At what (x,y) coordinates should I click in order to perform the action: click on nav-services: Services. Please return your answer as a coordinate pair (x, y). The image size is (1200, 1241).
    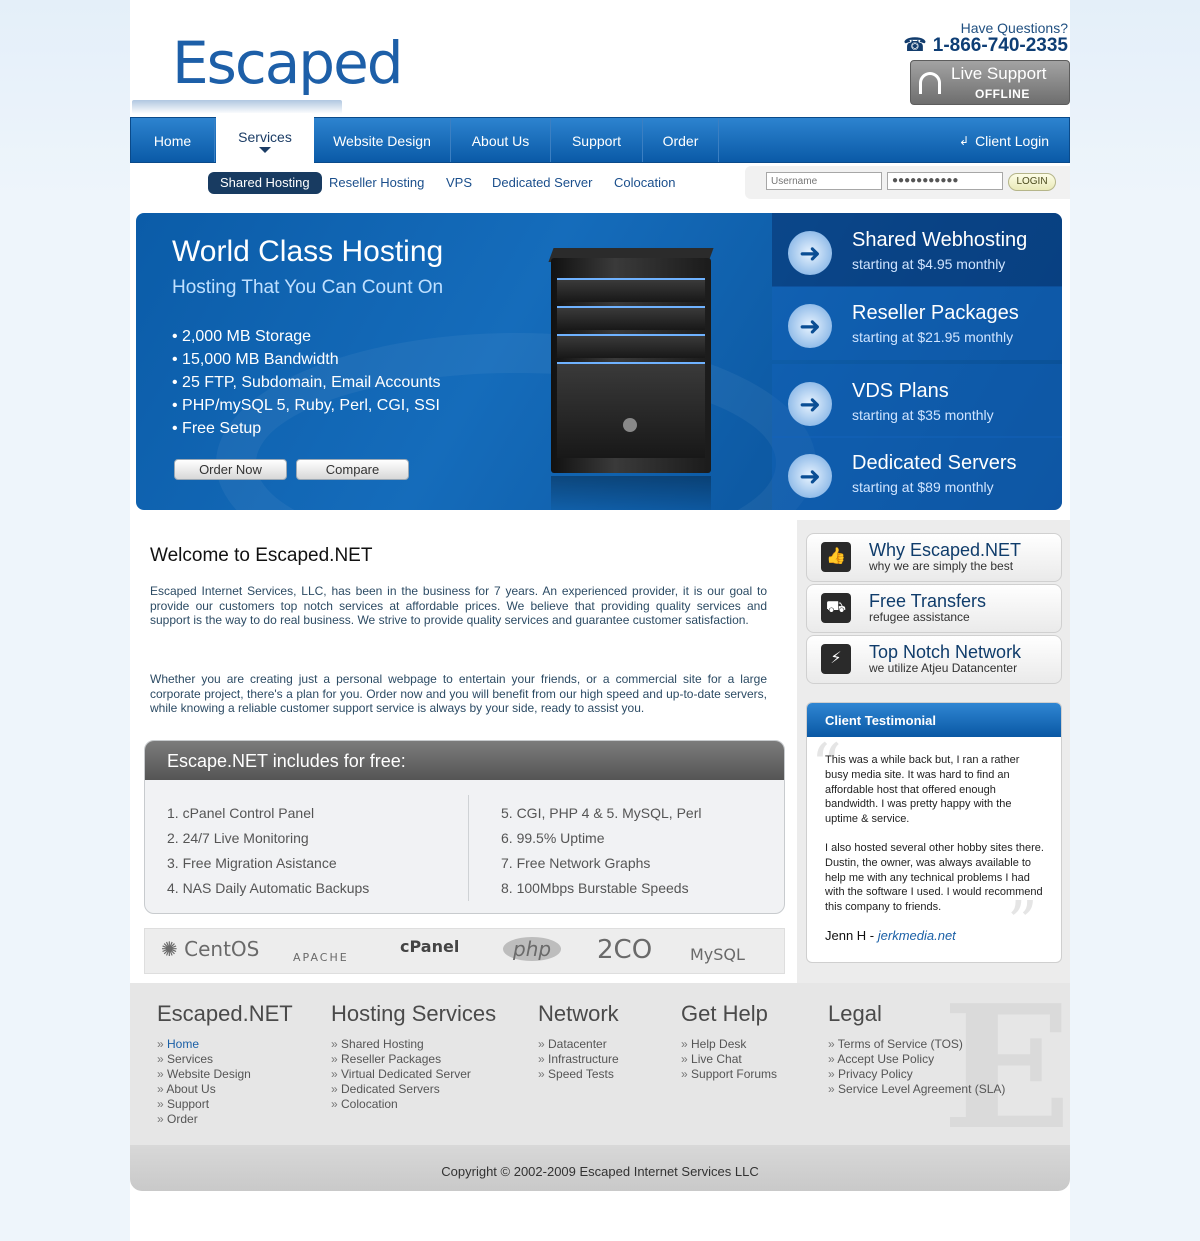
    Looking at the image, I should click on (265, 138).